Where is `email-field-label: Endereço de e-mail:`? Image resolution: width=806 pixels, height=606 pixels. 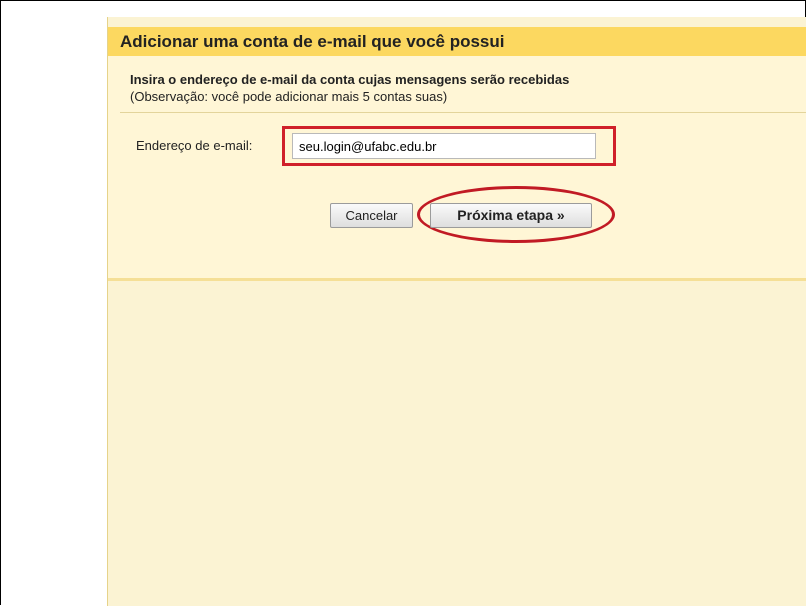 email-field-label: Endereço de e-mail: is located at coordinates (194, 145).